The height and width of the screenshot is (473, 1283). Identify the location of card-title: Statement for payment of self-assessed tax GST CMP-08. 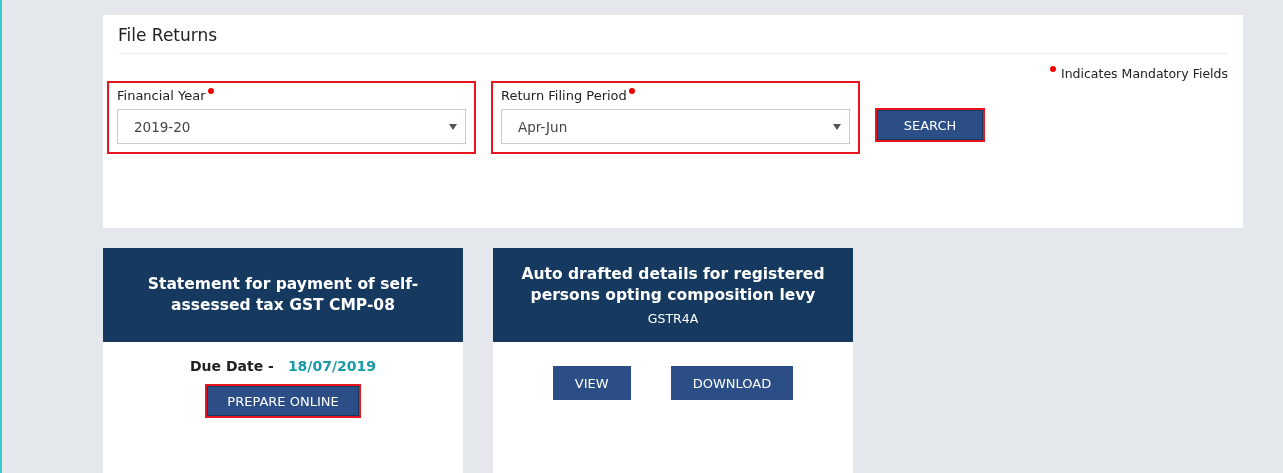
(283, 295).